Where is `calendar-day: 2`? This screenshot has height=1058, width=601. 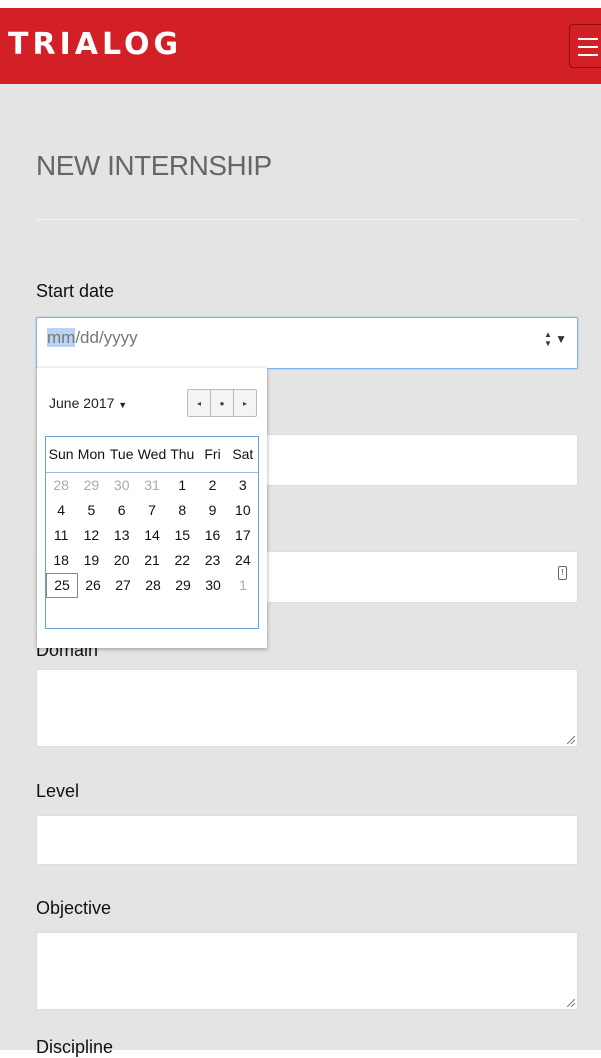
calendar-day: 2 is located at coordinates (212, 485).